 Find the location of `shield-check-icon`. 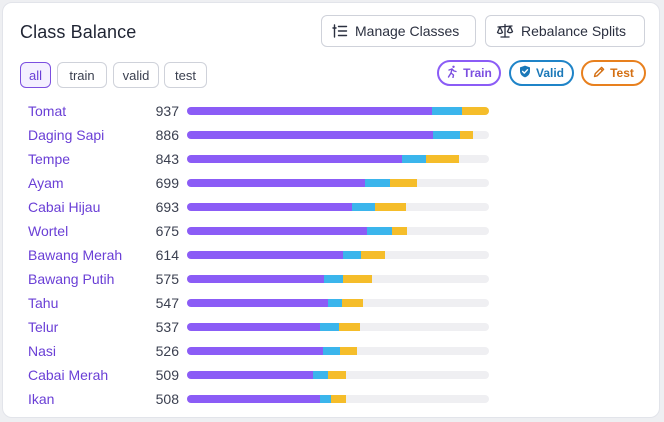

shield-check-icon is located at coordinates (525, 73).